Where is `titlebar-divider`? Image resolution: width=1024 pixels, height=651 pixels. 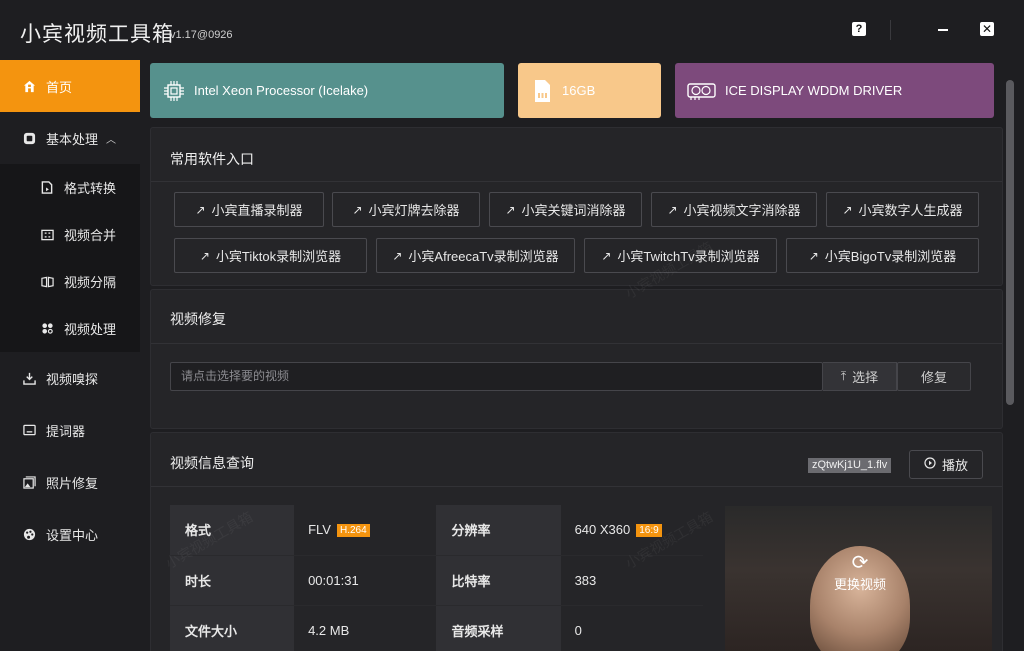
titlebar-divider is located at coordinates (890, 30).